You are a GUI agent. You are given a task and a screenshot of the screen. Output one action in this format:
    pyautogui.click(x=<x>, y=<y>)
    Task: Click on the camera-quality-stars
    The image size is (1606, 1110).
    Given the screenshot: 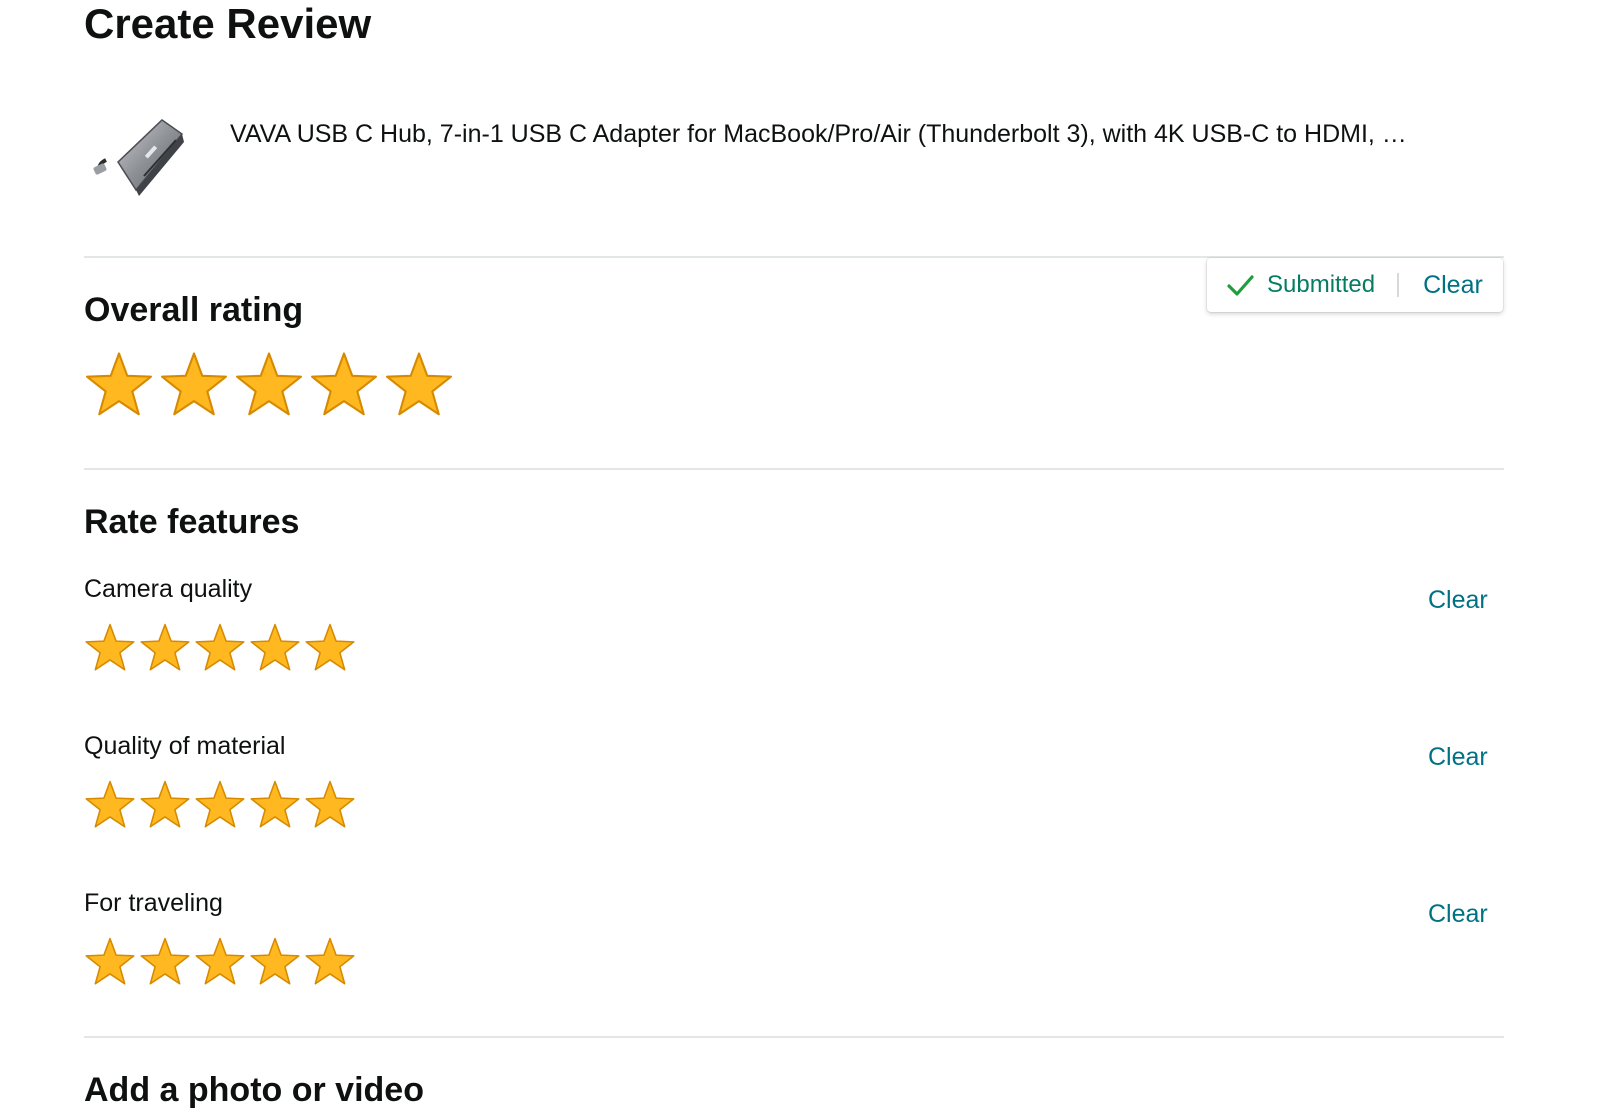 What is the action you would take?
    pyautogui.click(x=221, y=648)
    